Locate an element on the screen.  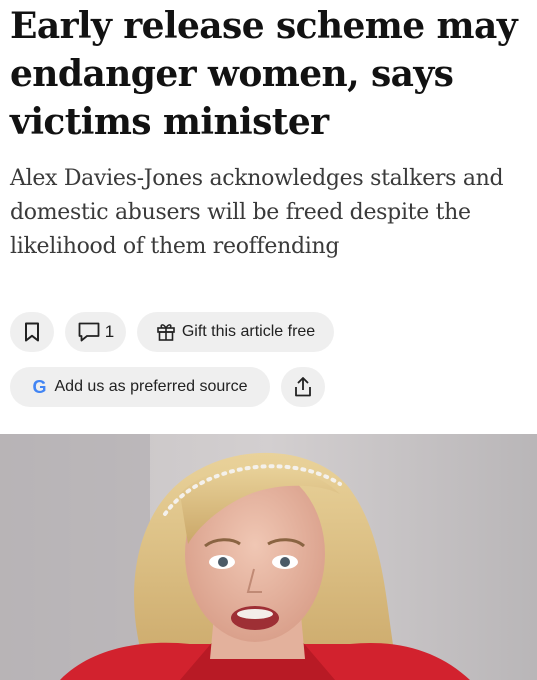
comment-icon is located at coordinates (89, 332).